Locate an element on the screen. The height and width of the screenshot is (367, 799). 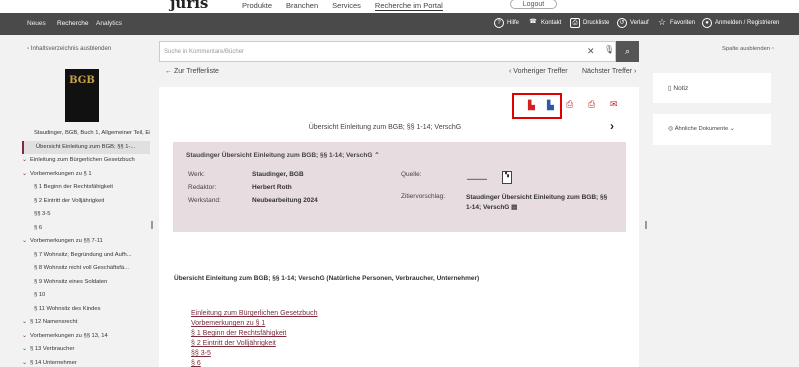
hilfe-label: Hilfe is located at coordinates (513, 23).